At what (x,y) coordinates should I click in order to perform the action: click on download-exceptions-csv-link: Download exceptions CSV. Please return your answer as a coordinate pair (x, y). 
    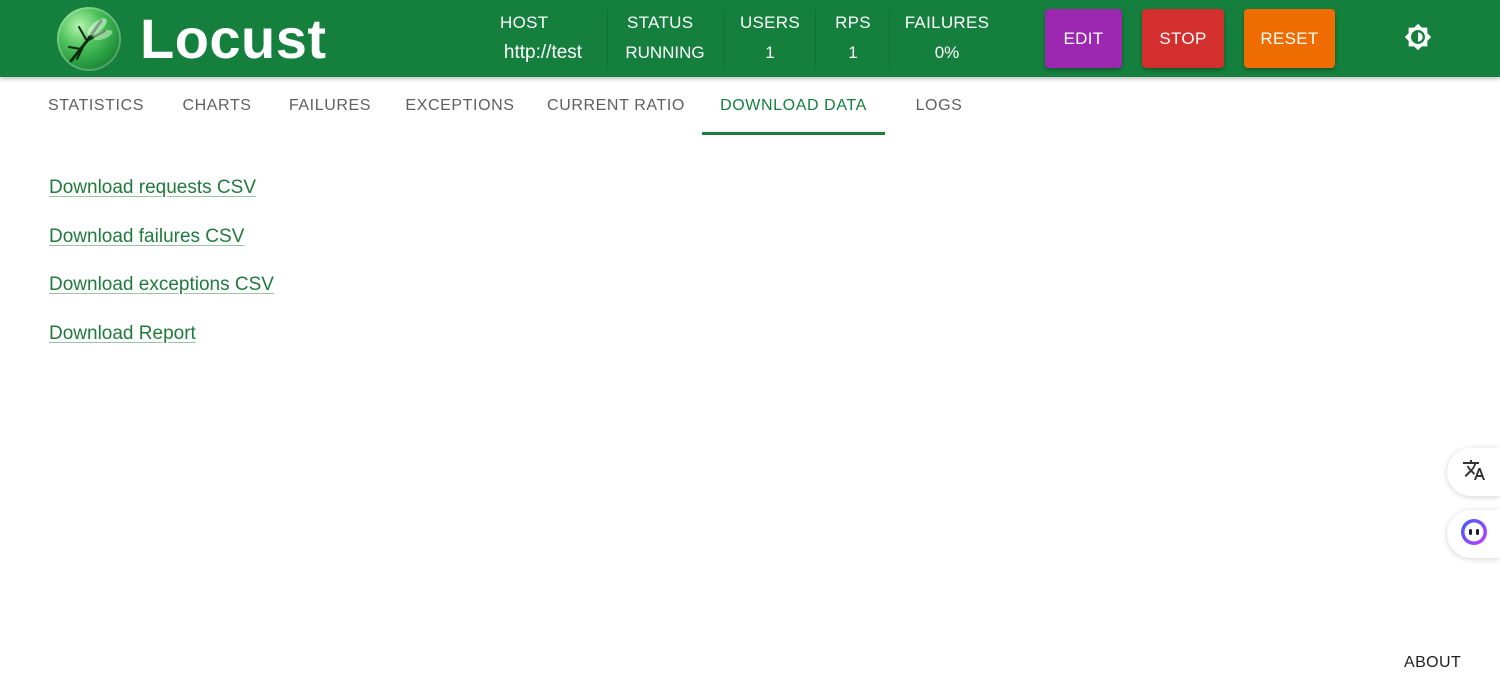
    Looking at the image, I should click on (161, 293).